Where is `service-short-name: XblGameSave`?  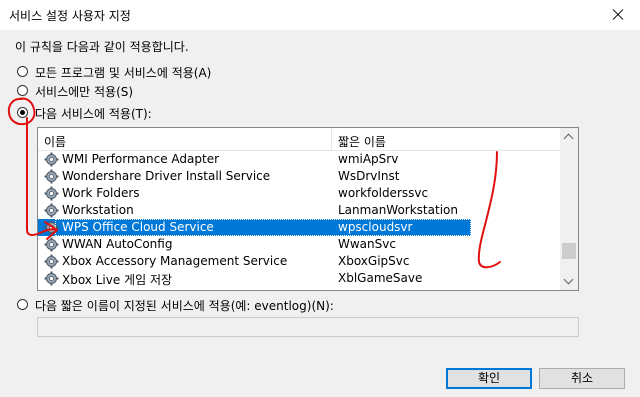
service-short-name: XblGameSave is located at coordinates (380, 278).